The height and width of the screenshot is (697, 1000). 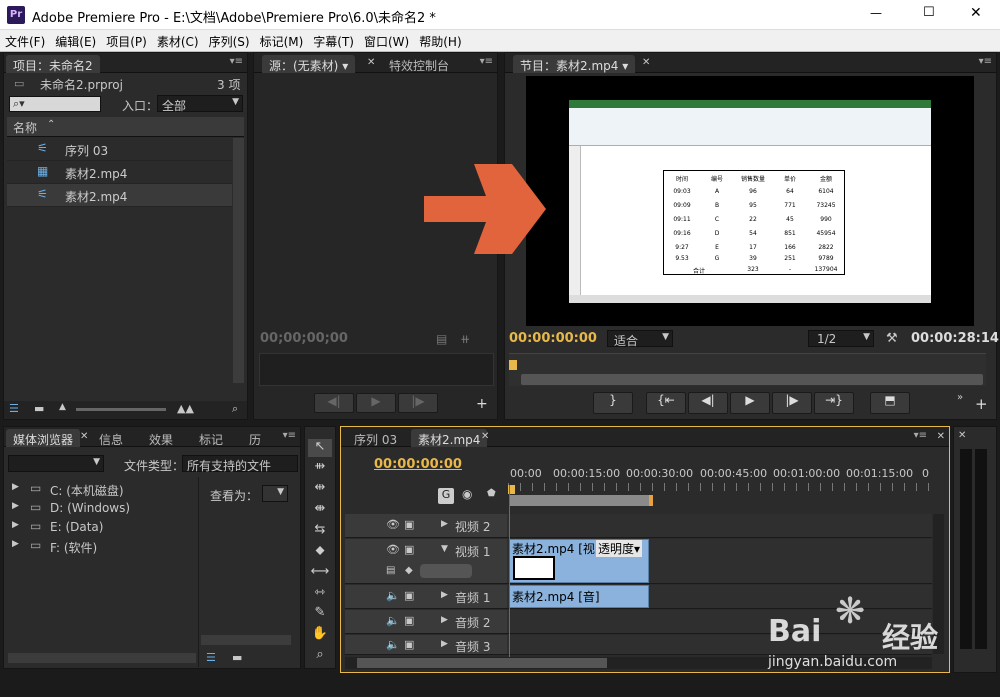 I want to click on filetype-select: 所有支持的文件, so click(x=240, y=464).